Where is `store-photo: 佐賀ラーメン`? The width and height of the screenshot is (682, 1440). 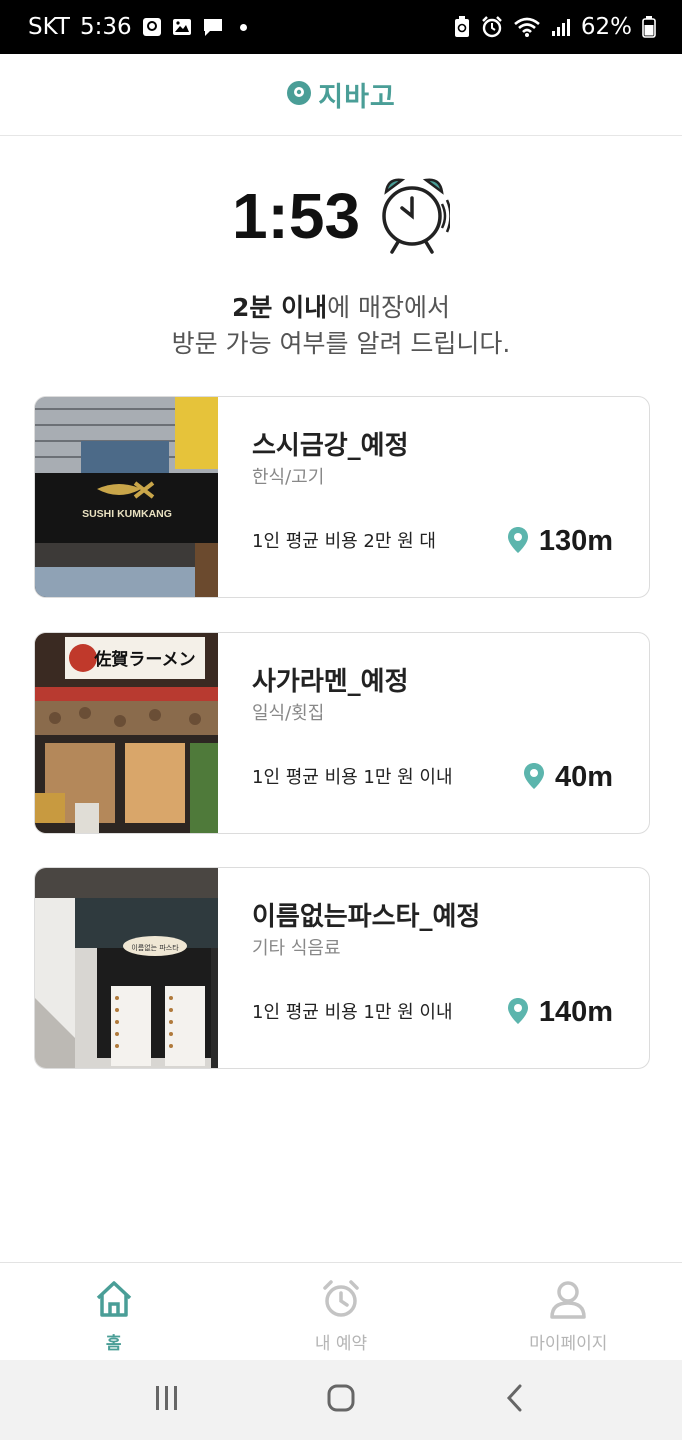 store-photo: 佐賀ラーメン is located at coordinates (126, 733).